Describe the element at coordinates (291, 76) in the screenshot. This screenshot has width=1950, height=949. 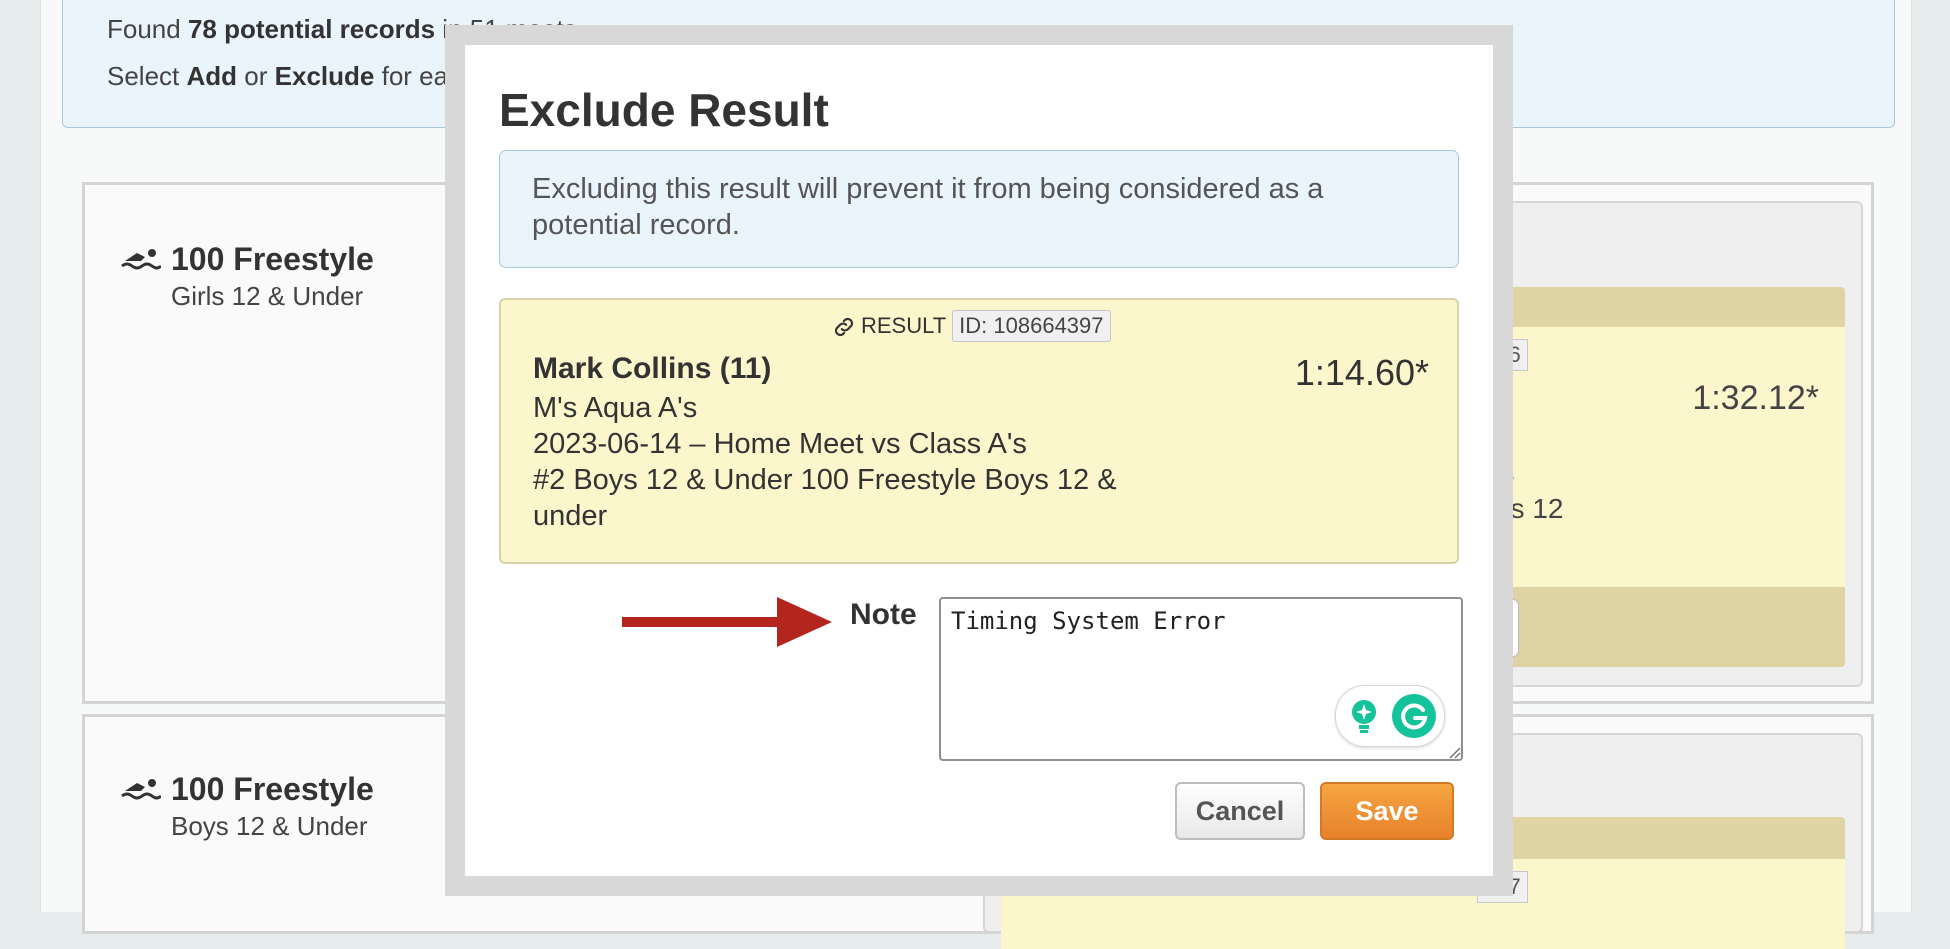
I see `select-instructions-text: Select Add or Exclude for each` at that location.